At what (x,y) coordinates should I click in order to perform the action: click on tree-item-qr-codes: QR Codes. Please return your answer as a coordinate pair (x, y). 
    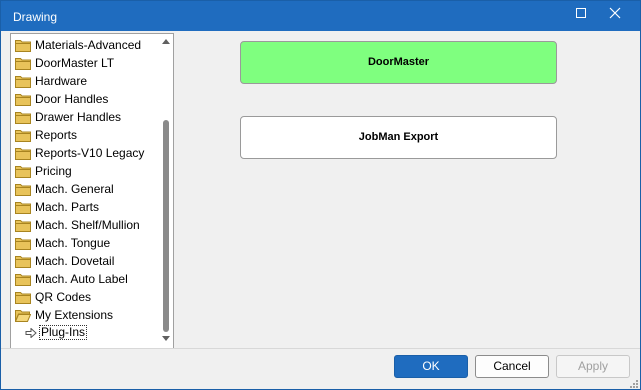
    Looking at the image, I should click on (85, 297).